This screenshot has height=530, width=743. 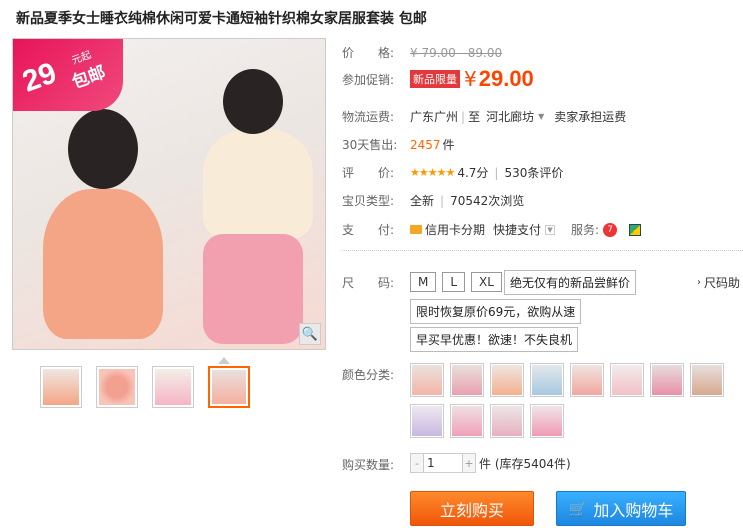 I want to click on shipping-destination: 河北廊坊, so click(x=510, y=116).